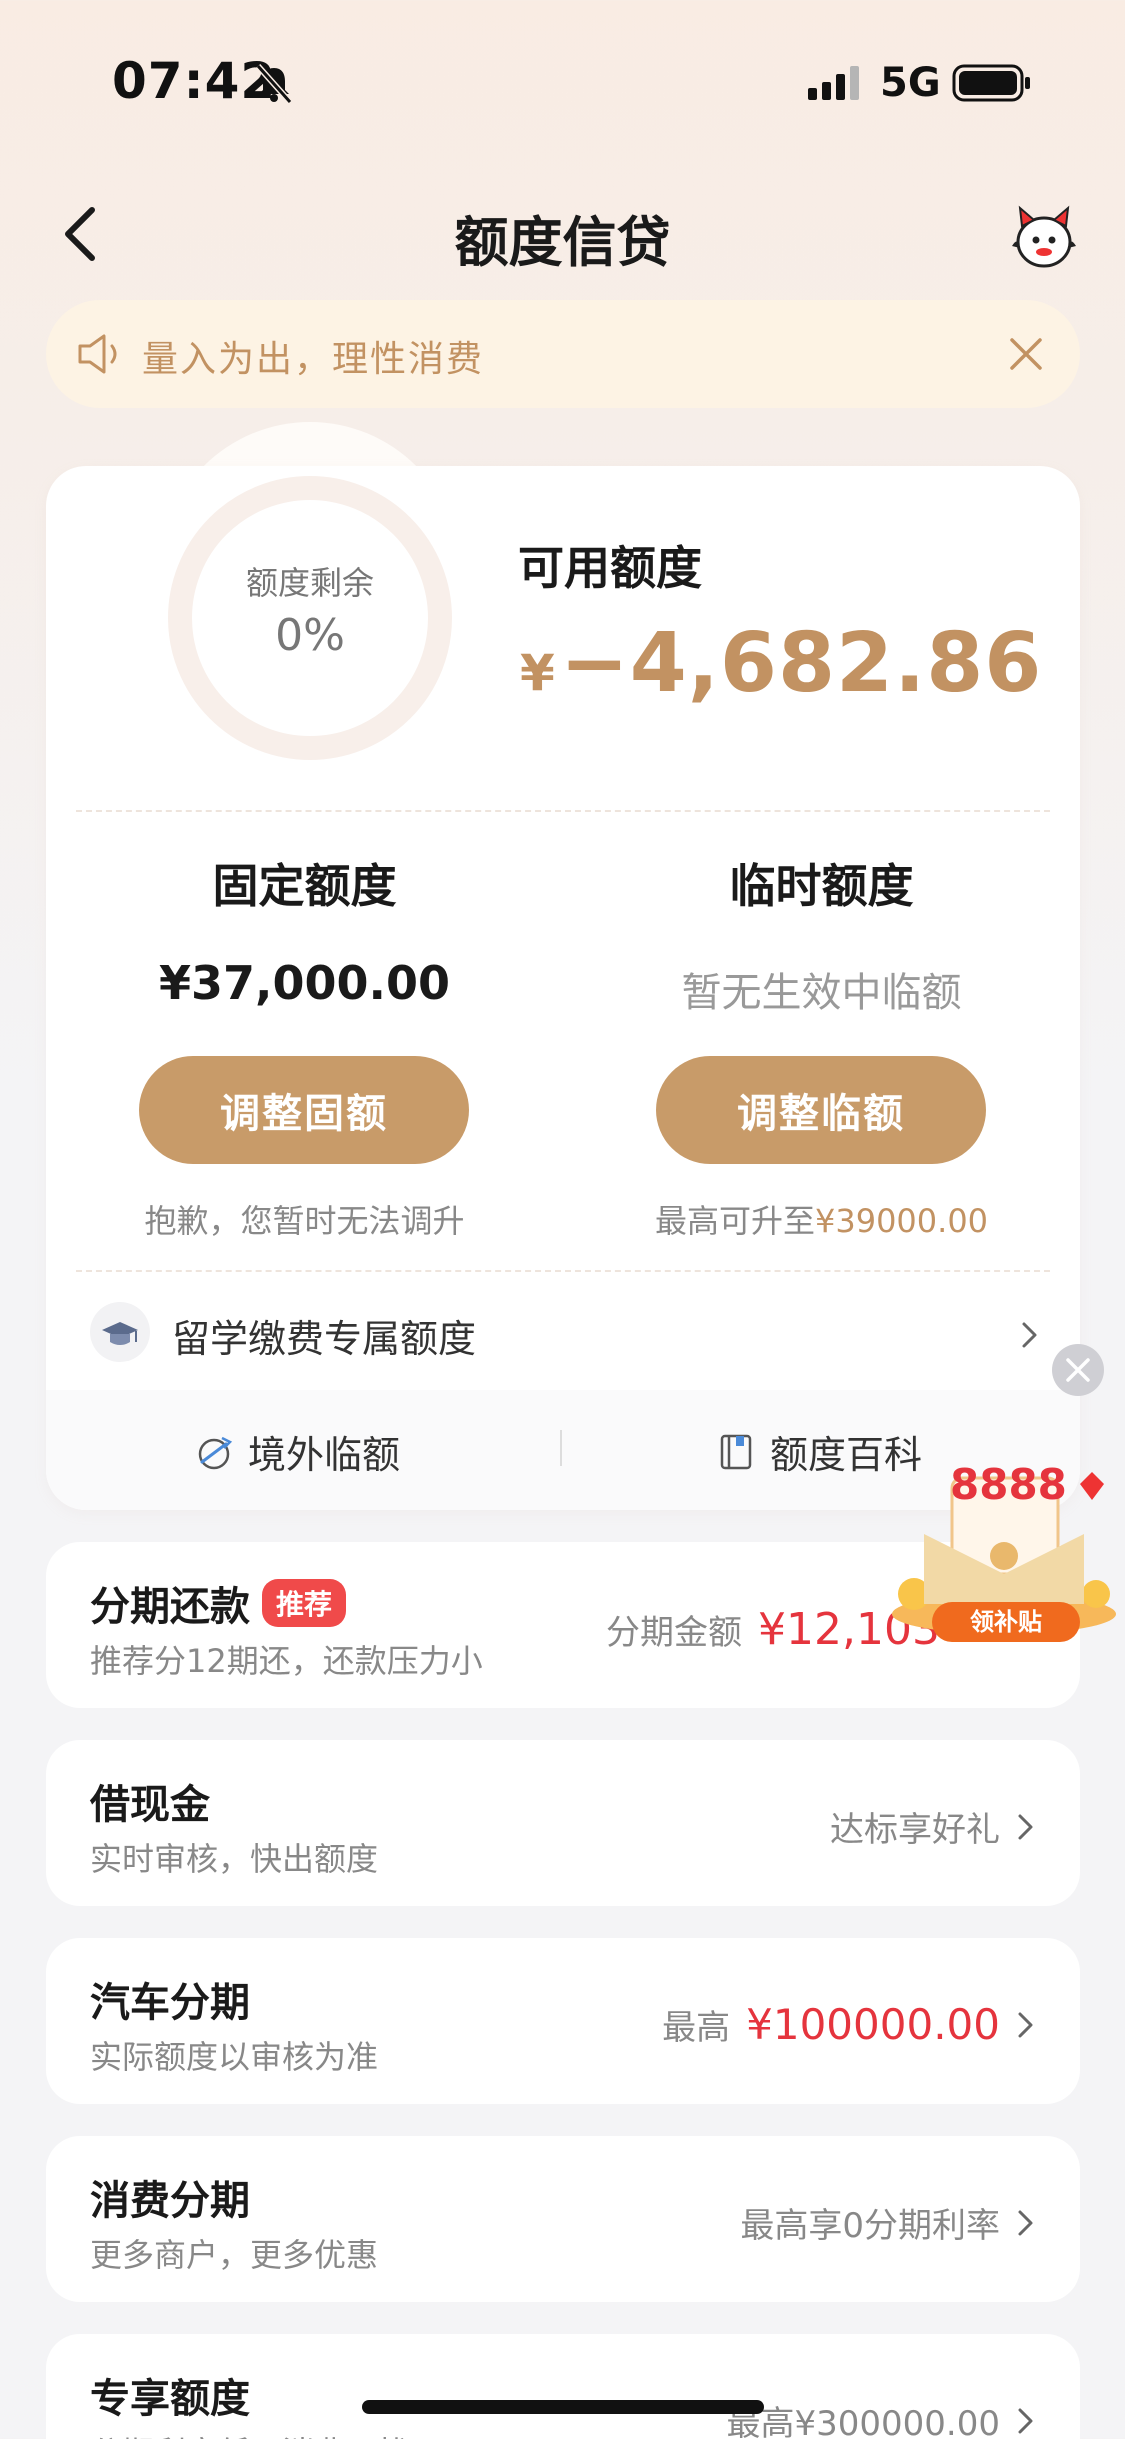  Describe the element at coordinates (170, 1607) in the screenshot. I see `installment-title-text: 分期还款` at that location.